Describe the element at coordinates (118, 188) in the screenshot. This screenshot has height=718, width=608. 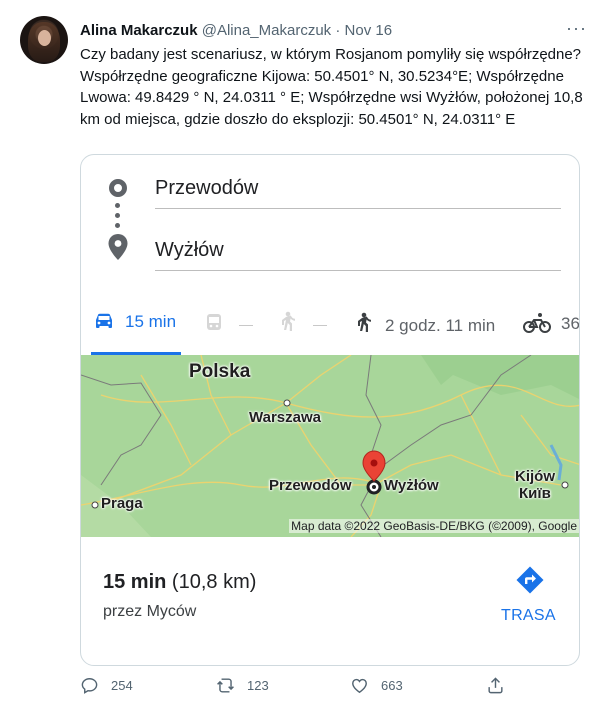
I see `origin-circle-icon` at that location.